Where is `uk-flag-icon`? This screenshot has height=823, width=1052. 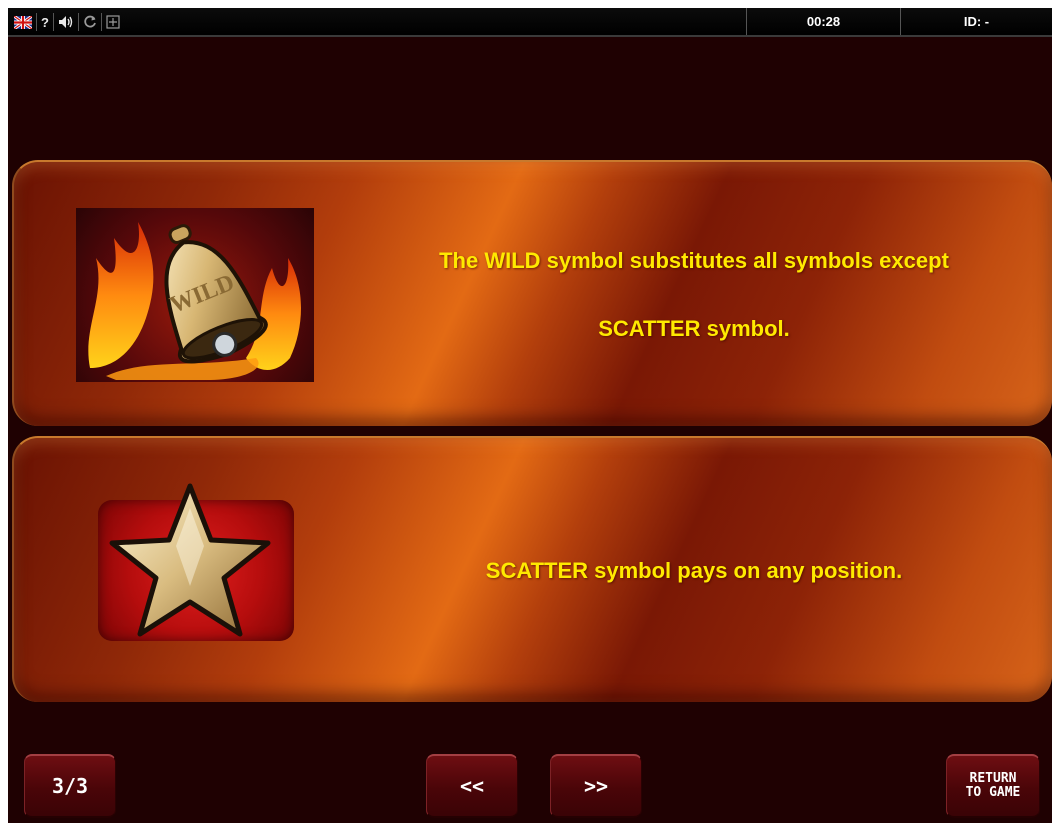 uk-flag-icon is located at coordinates (23, 22).